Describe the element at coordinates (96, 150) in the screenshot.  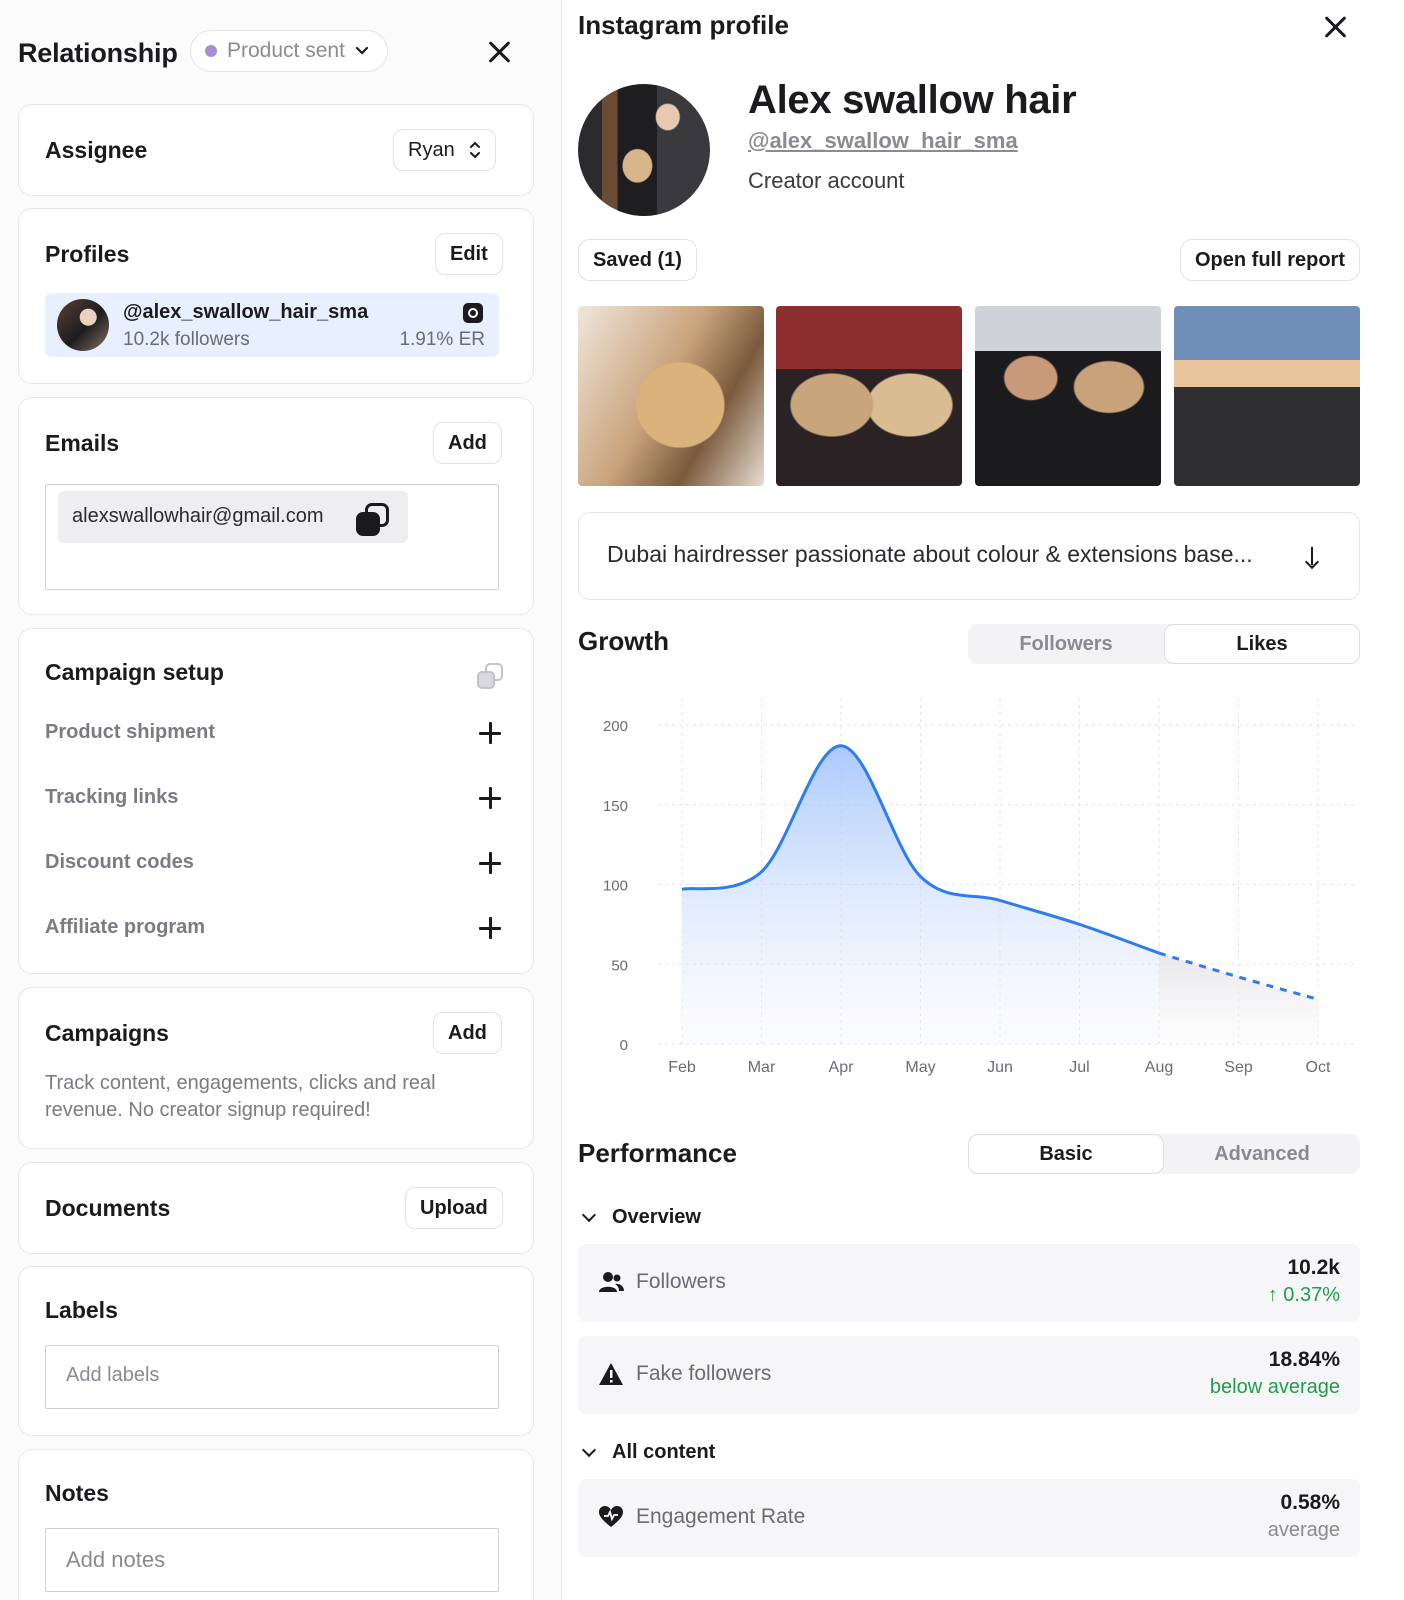
I see `assignee-title: Assignee` at that location.